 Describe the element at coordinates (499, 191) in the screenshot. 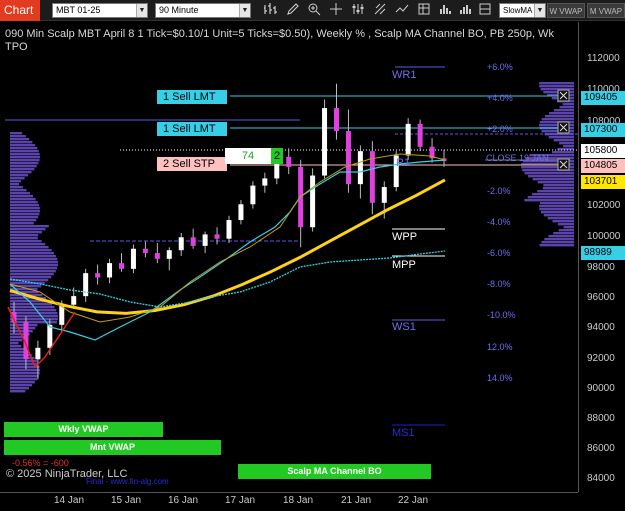

I see `pct-label: -2.0%` at that location.